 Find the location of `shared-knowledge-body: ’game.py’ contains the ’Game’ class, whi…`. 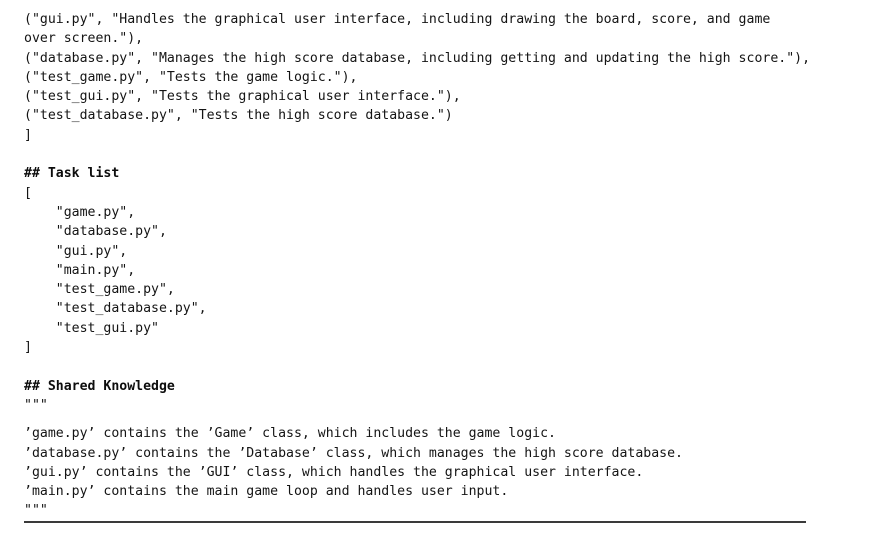

shared-knowledge-body: ’game.py’ contains the ’Game’ class, whi… is located at coordinates (353, 463).